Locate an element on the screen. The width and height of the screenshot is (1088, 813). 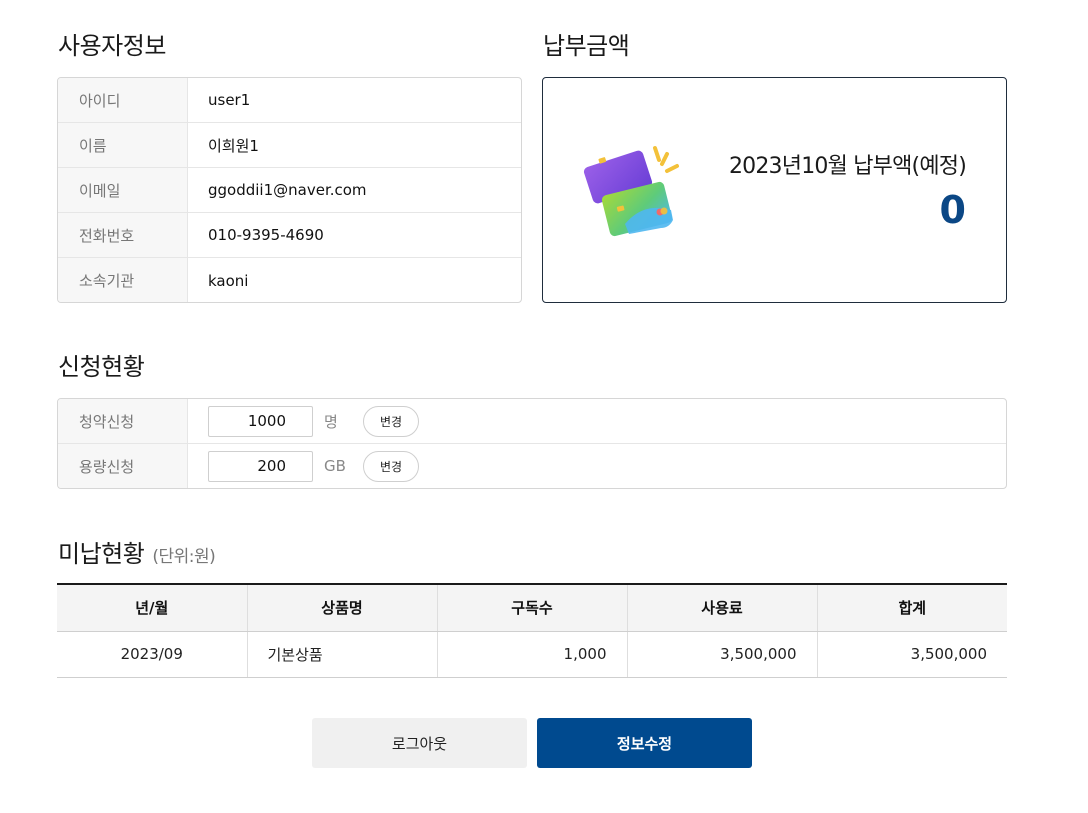
edit-info-button: 정보수정 is located at coordinates (644, 743).